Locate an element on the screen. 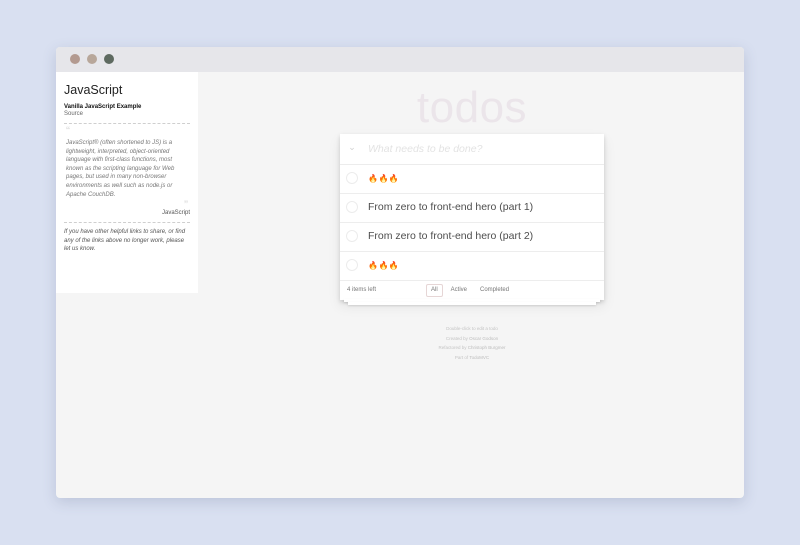 This screenshot has height=545, width=800. info-part-of: Part of TodoMVC is located at coordinates (472, 357).